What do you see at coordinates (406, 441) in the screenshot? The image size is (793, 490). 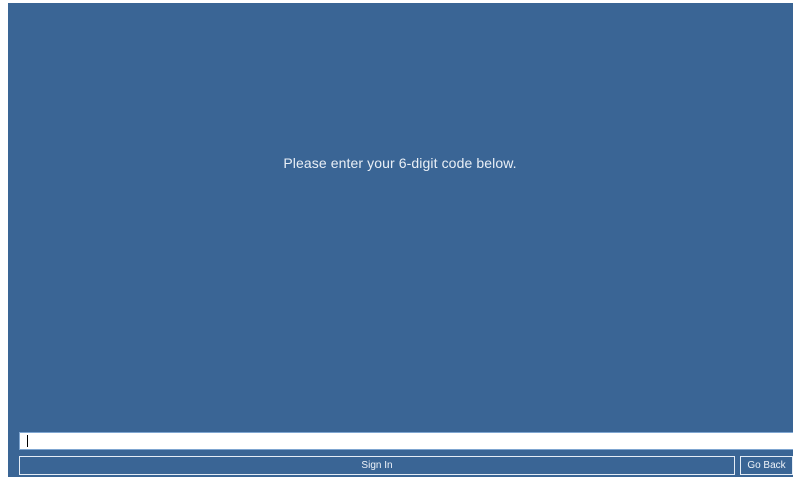 I see `code-input` at bounding box center [406, 441].